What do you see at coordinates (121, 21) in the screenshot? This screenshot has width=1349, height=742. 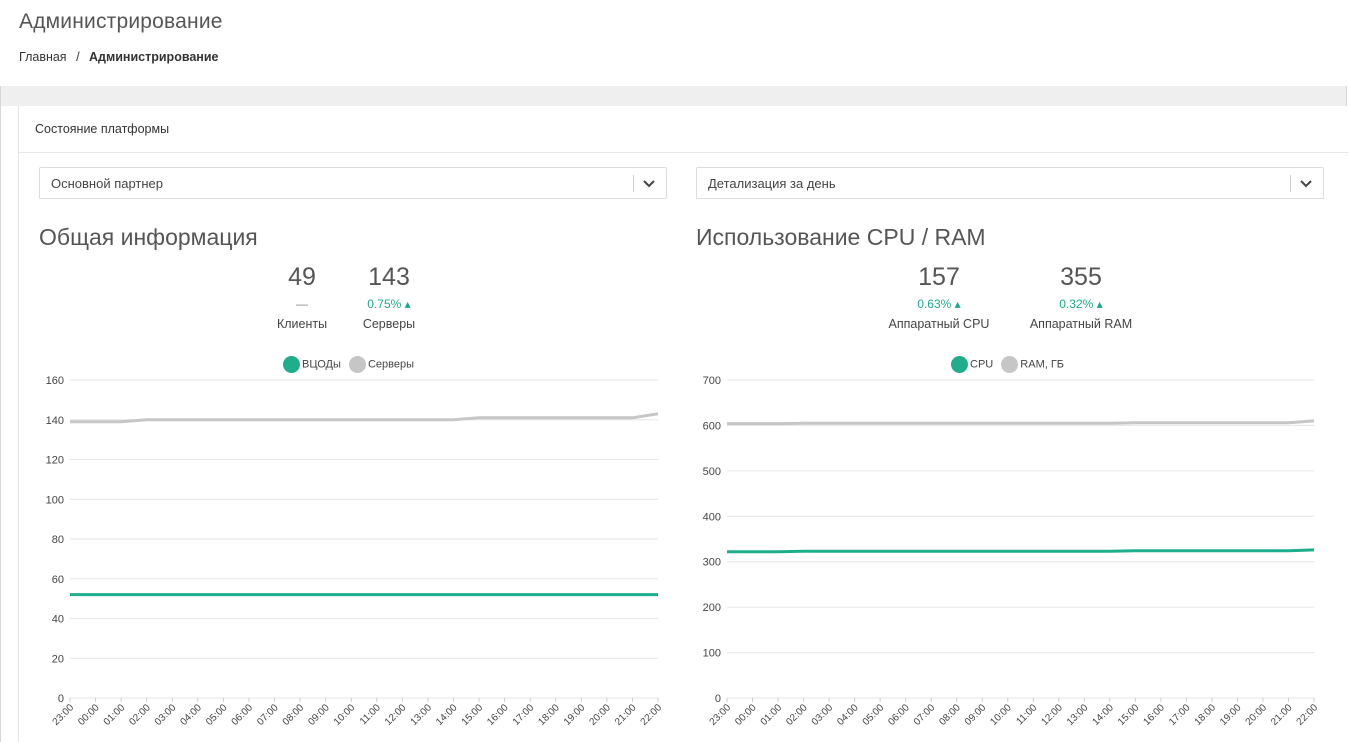 I see `page-title: Администрирование` at bounding box center [121, 21].